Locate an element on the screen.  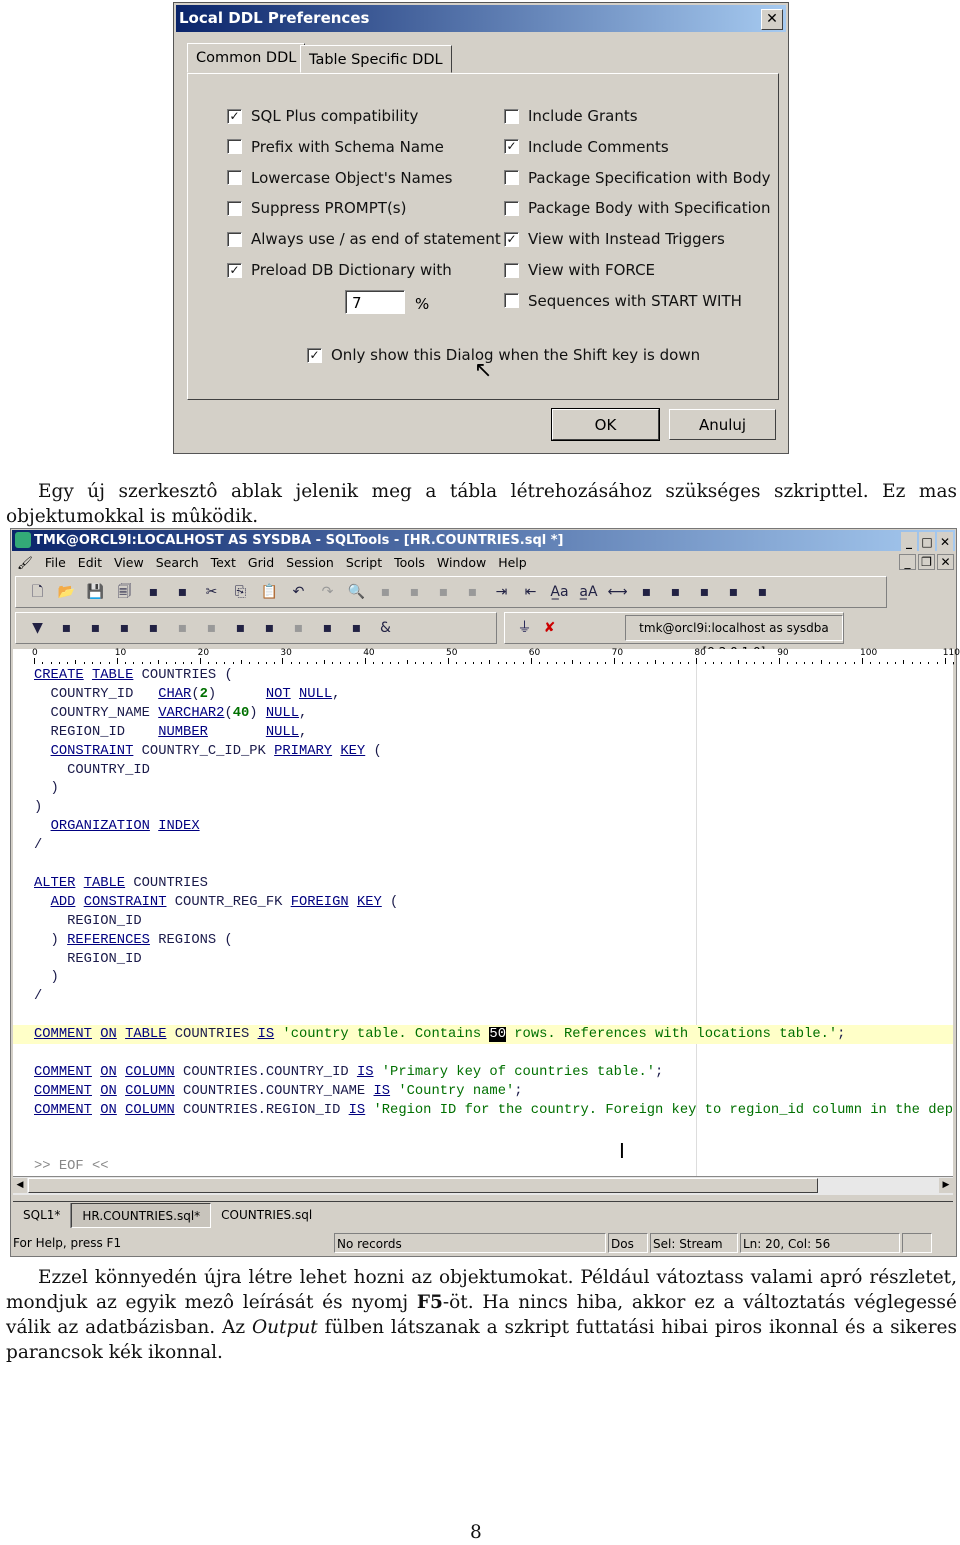
menu-file: File is located at coordinates (55, 563).